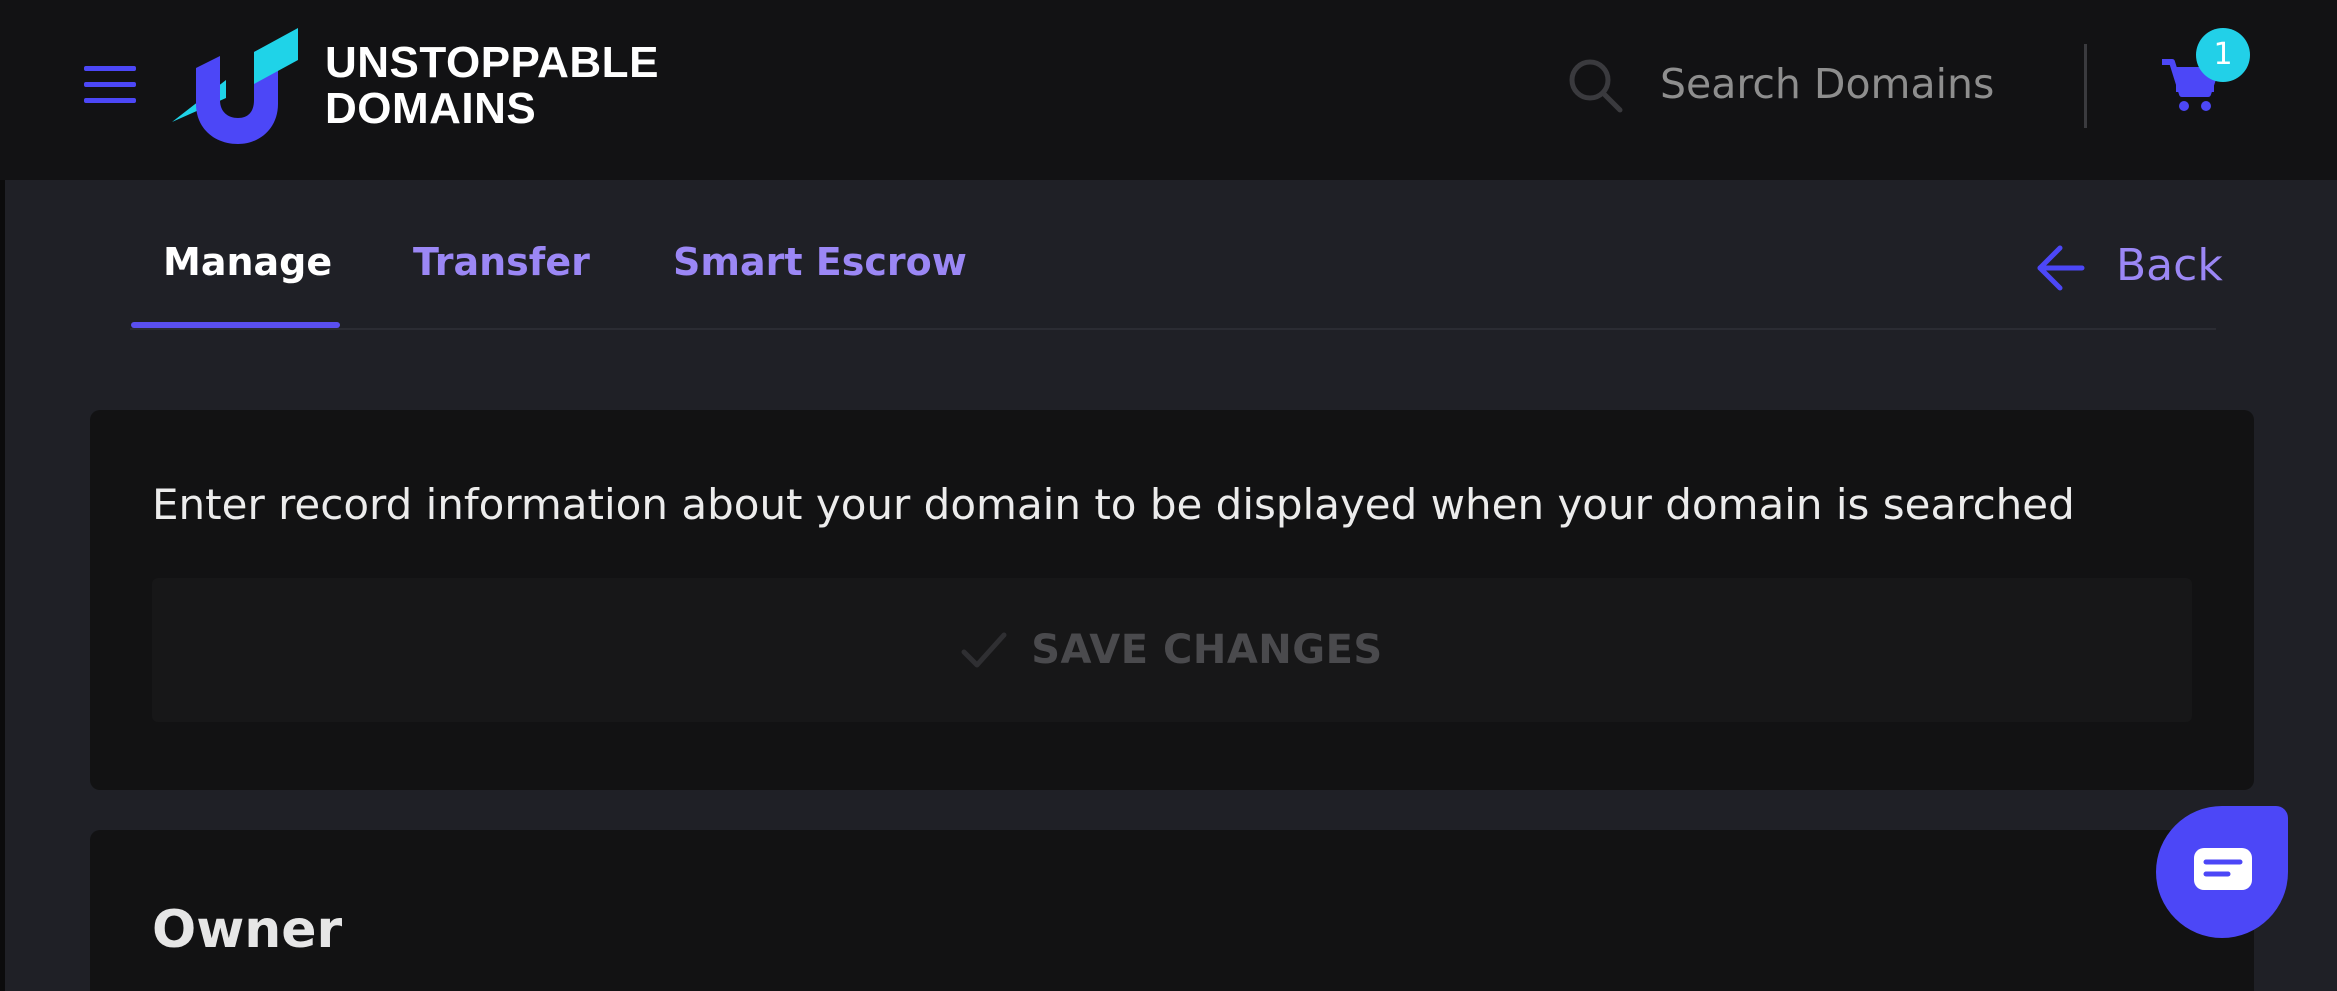 The image size is (2337, 991). What do you see at coordinates (984, 650) in the screenshot?
I see `checkmark-icon` at bounding box center [984, 650].